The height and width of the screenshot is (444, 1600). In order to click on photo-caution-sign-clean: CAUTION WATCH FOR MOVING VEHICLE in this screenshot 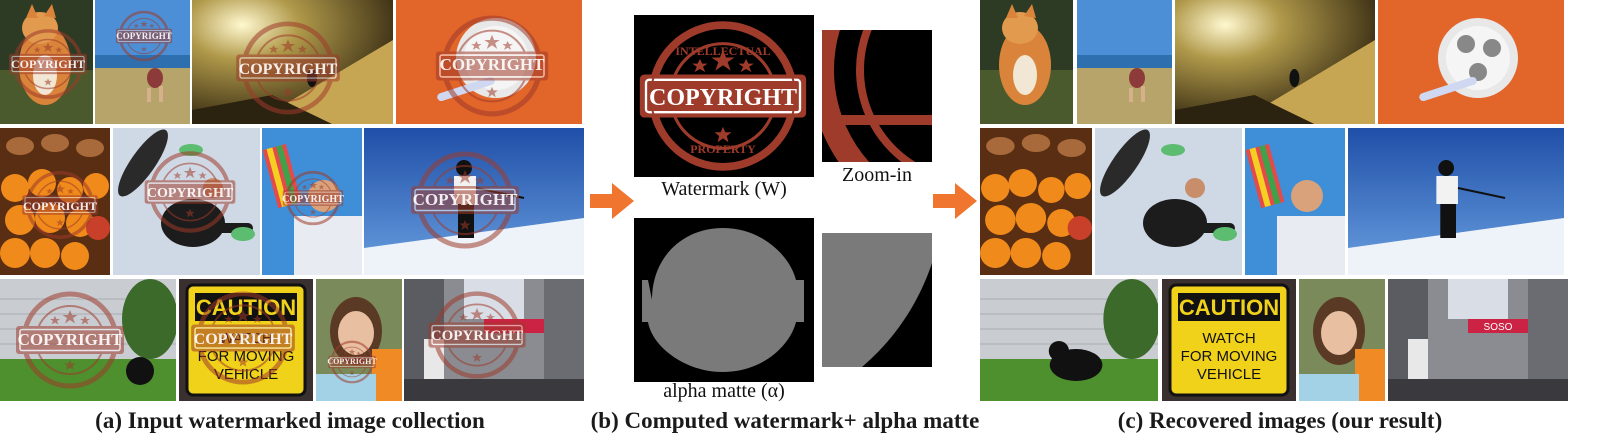, I will do `click(1229, 340)`.